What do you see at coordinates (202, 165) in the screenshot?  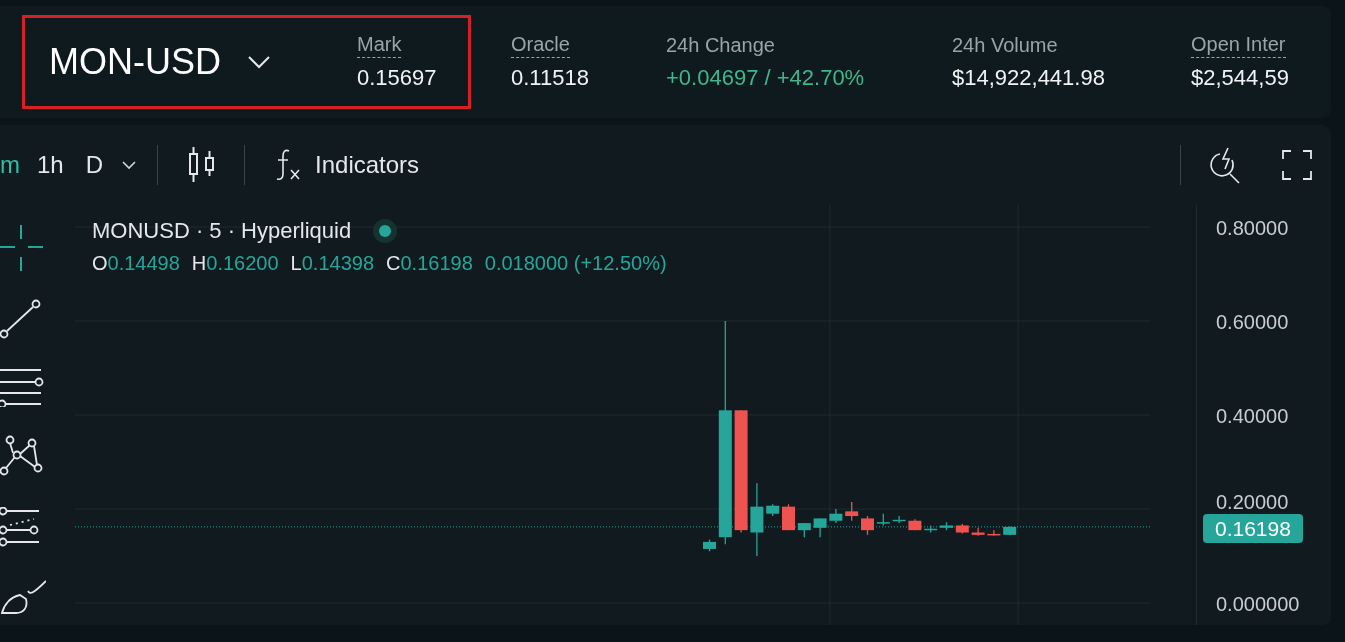 I see `candlestick-icon` at bounding box center [202, 165].